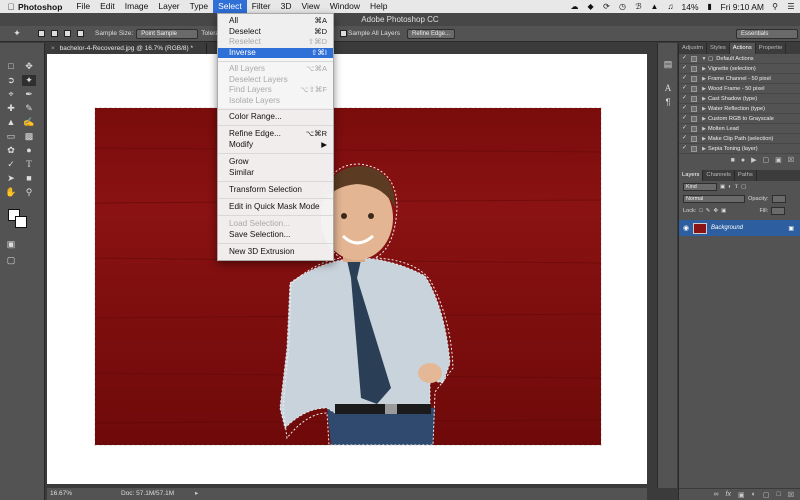 This screenshot has width=800, height=500. I want to click on lock-transparent-icon: □, so click(700, 211).